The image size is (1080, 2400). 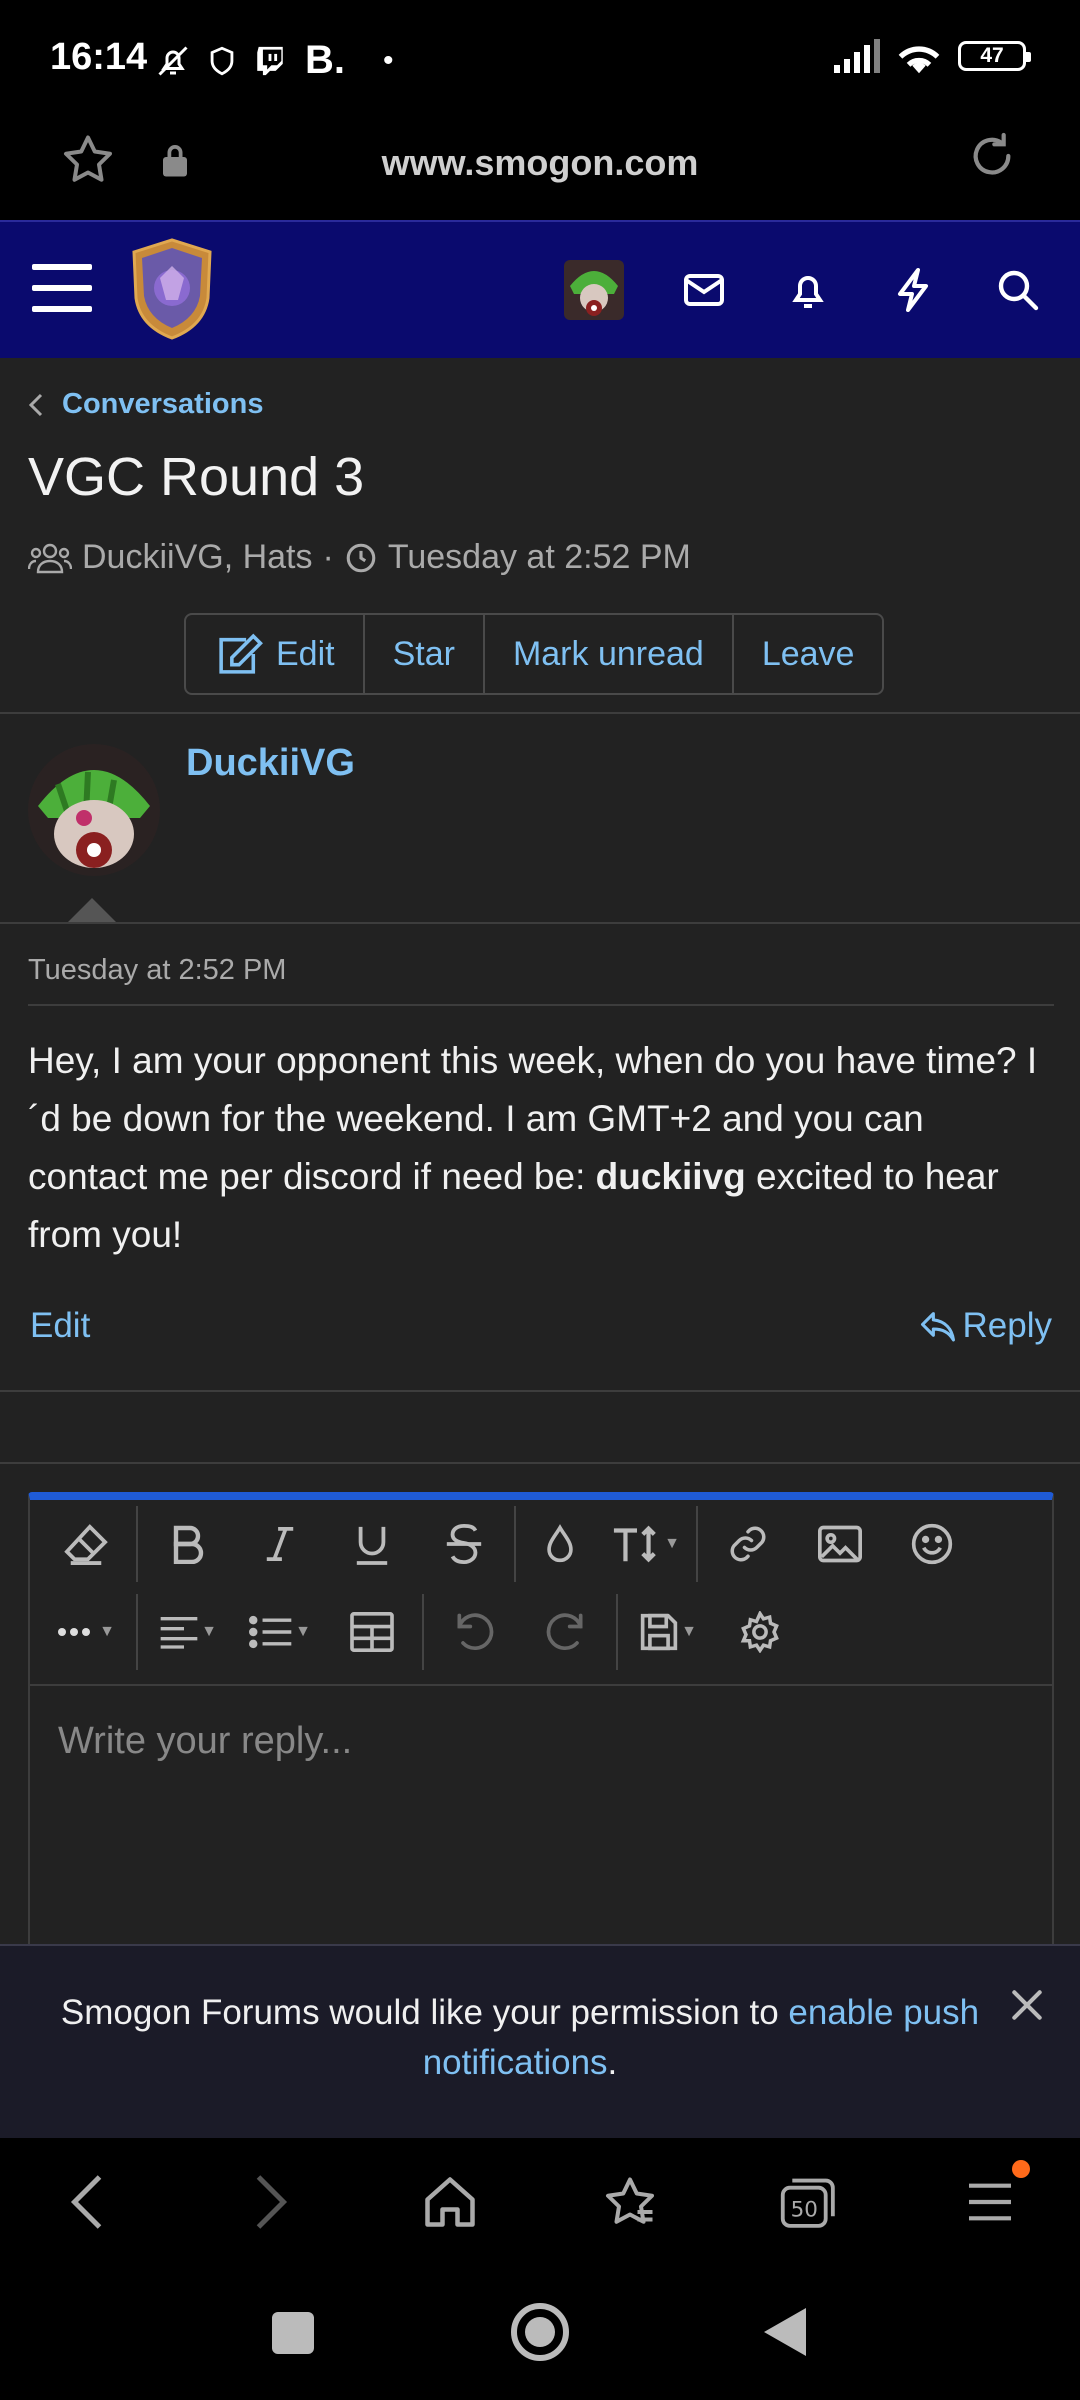 I want to click on message-date: Tuesday at 2:52 PM, so click(x=157, y=970).